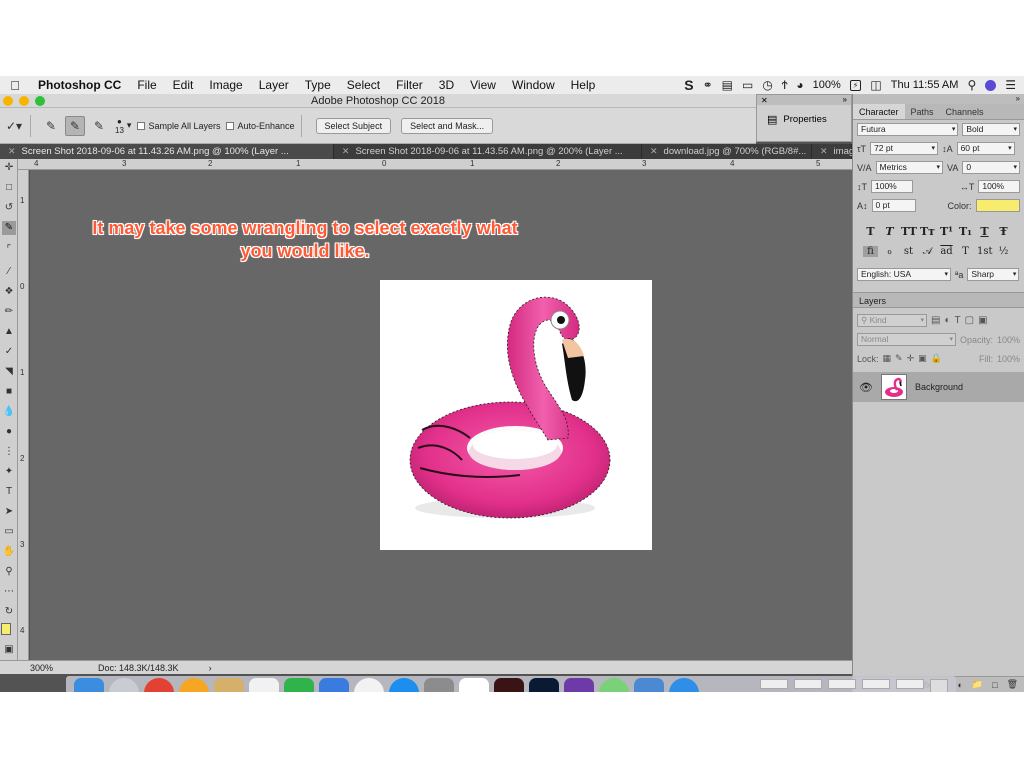 The width and height of the screenshot is (1024, 768). I want to click on menu-help: Help, so click(583, 85).